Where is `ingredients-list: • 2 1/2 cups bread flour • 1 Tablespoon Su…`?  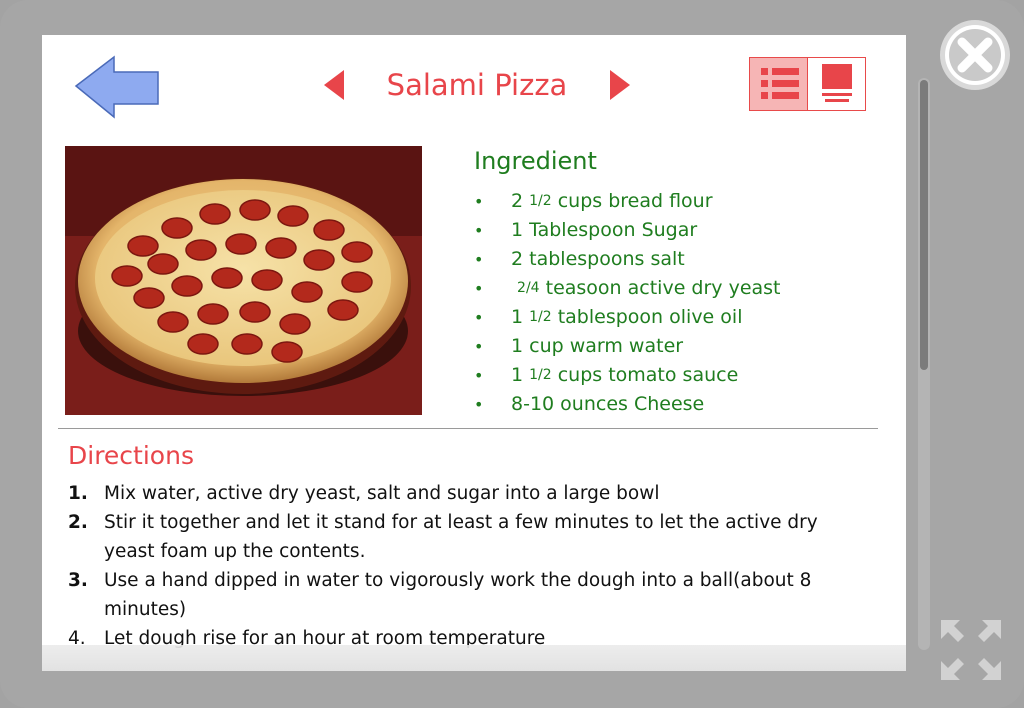 ingredients-list: • 2 1/2 cups bread flour • 1 Tablespoon Su… is located at coordinates (627, 303).